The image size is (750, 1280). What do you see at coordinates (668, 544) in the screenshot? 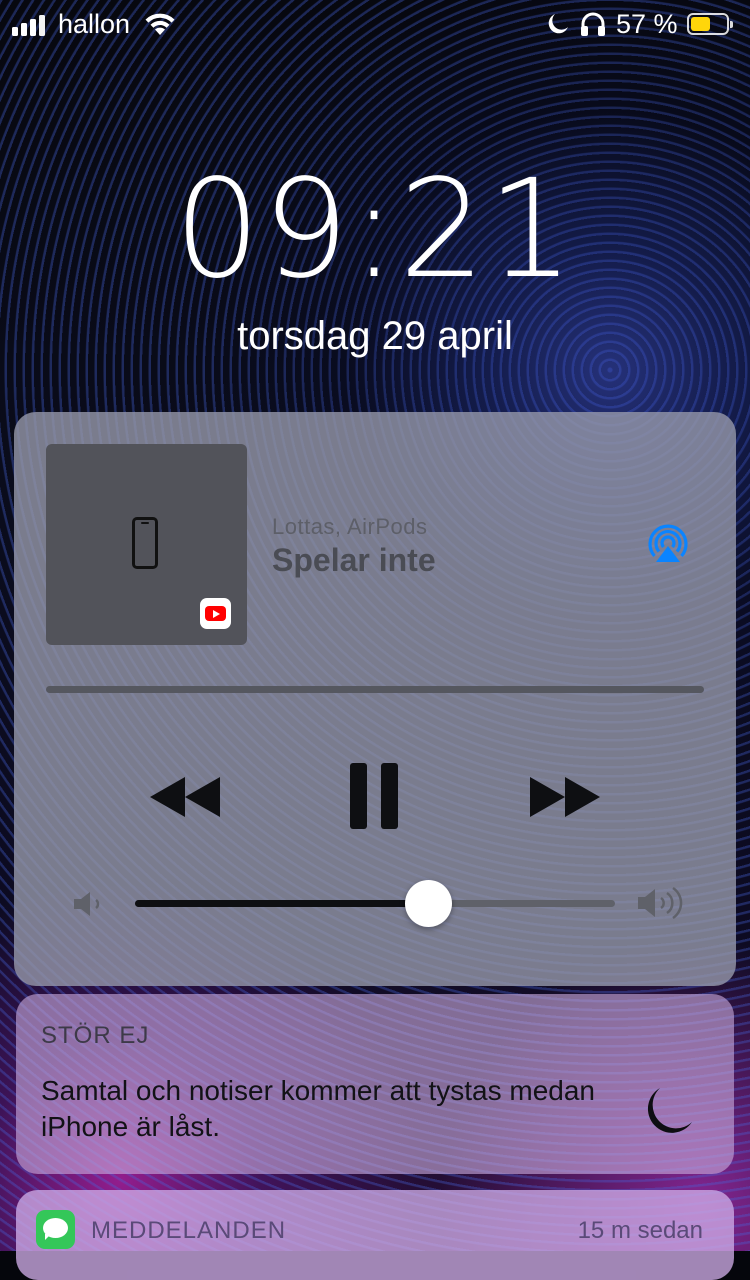
I see `airplay-icon` at bounding box center [668, 544].